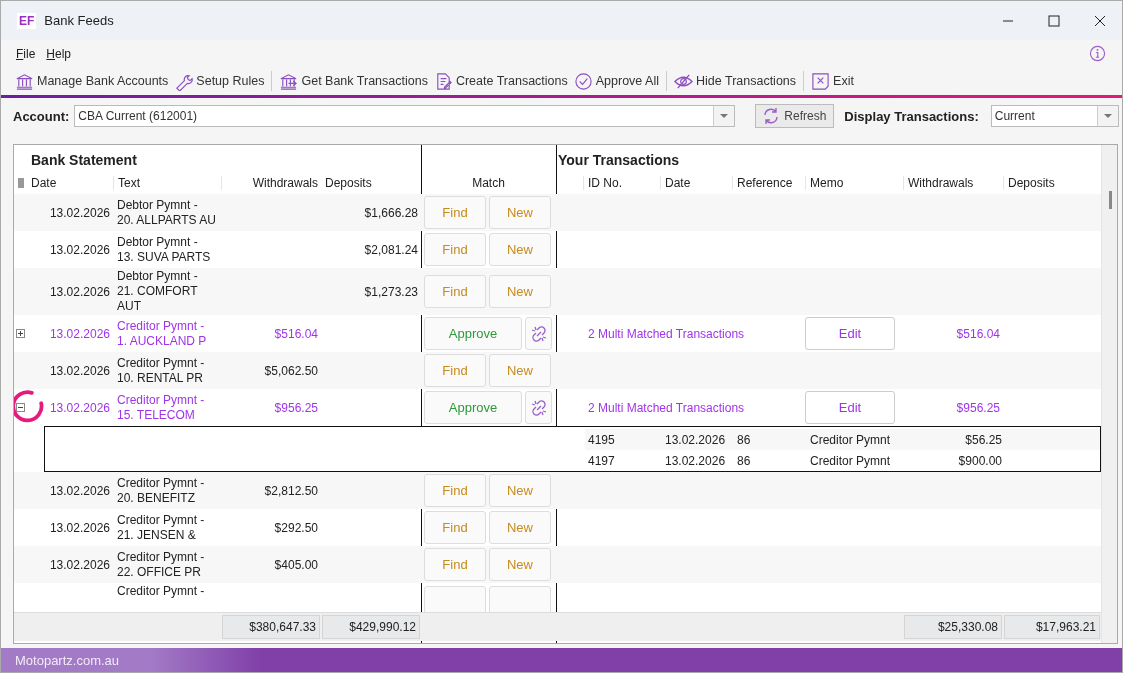 This screenshot has width=1123, height=673. What do you see at coordinates (161, 490) in the screenshot?
I see `statement-text: Creditor Pymnt - 20. BENEFITZ` at bounding box center [161, 490].